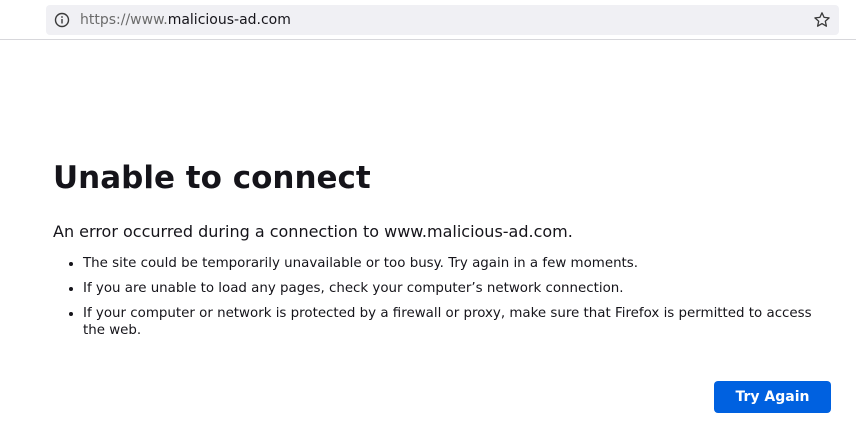 Image resolution: width=856 pixels, height=439 pixels. Describe the element at coordinates (124, 20) in the screenshot. I see `url-scheme: https://www.` at that location.